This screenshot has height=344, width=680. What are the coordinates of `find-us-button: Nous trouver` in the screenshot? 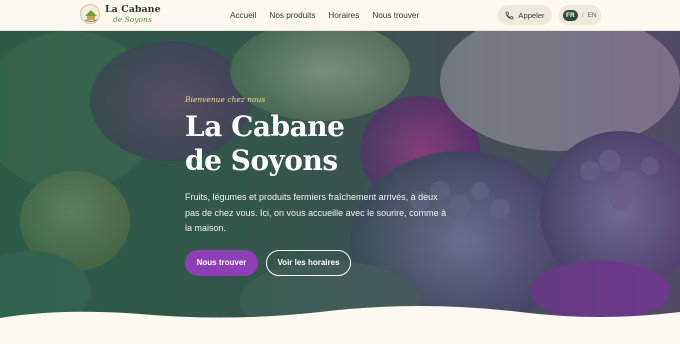 It's located at (221, 262).